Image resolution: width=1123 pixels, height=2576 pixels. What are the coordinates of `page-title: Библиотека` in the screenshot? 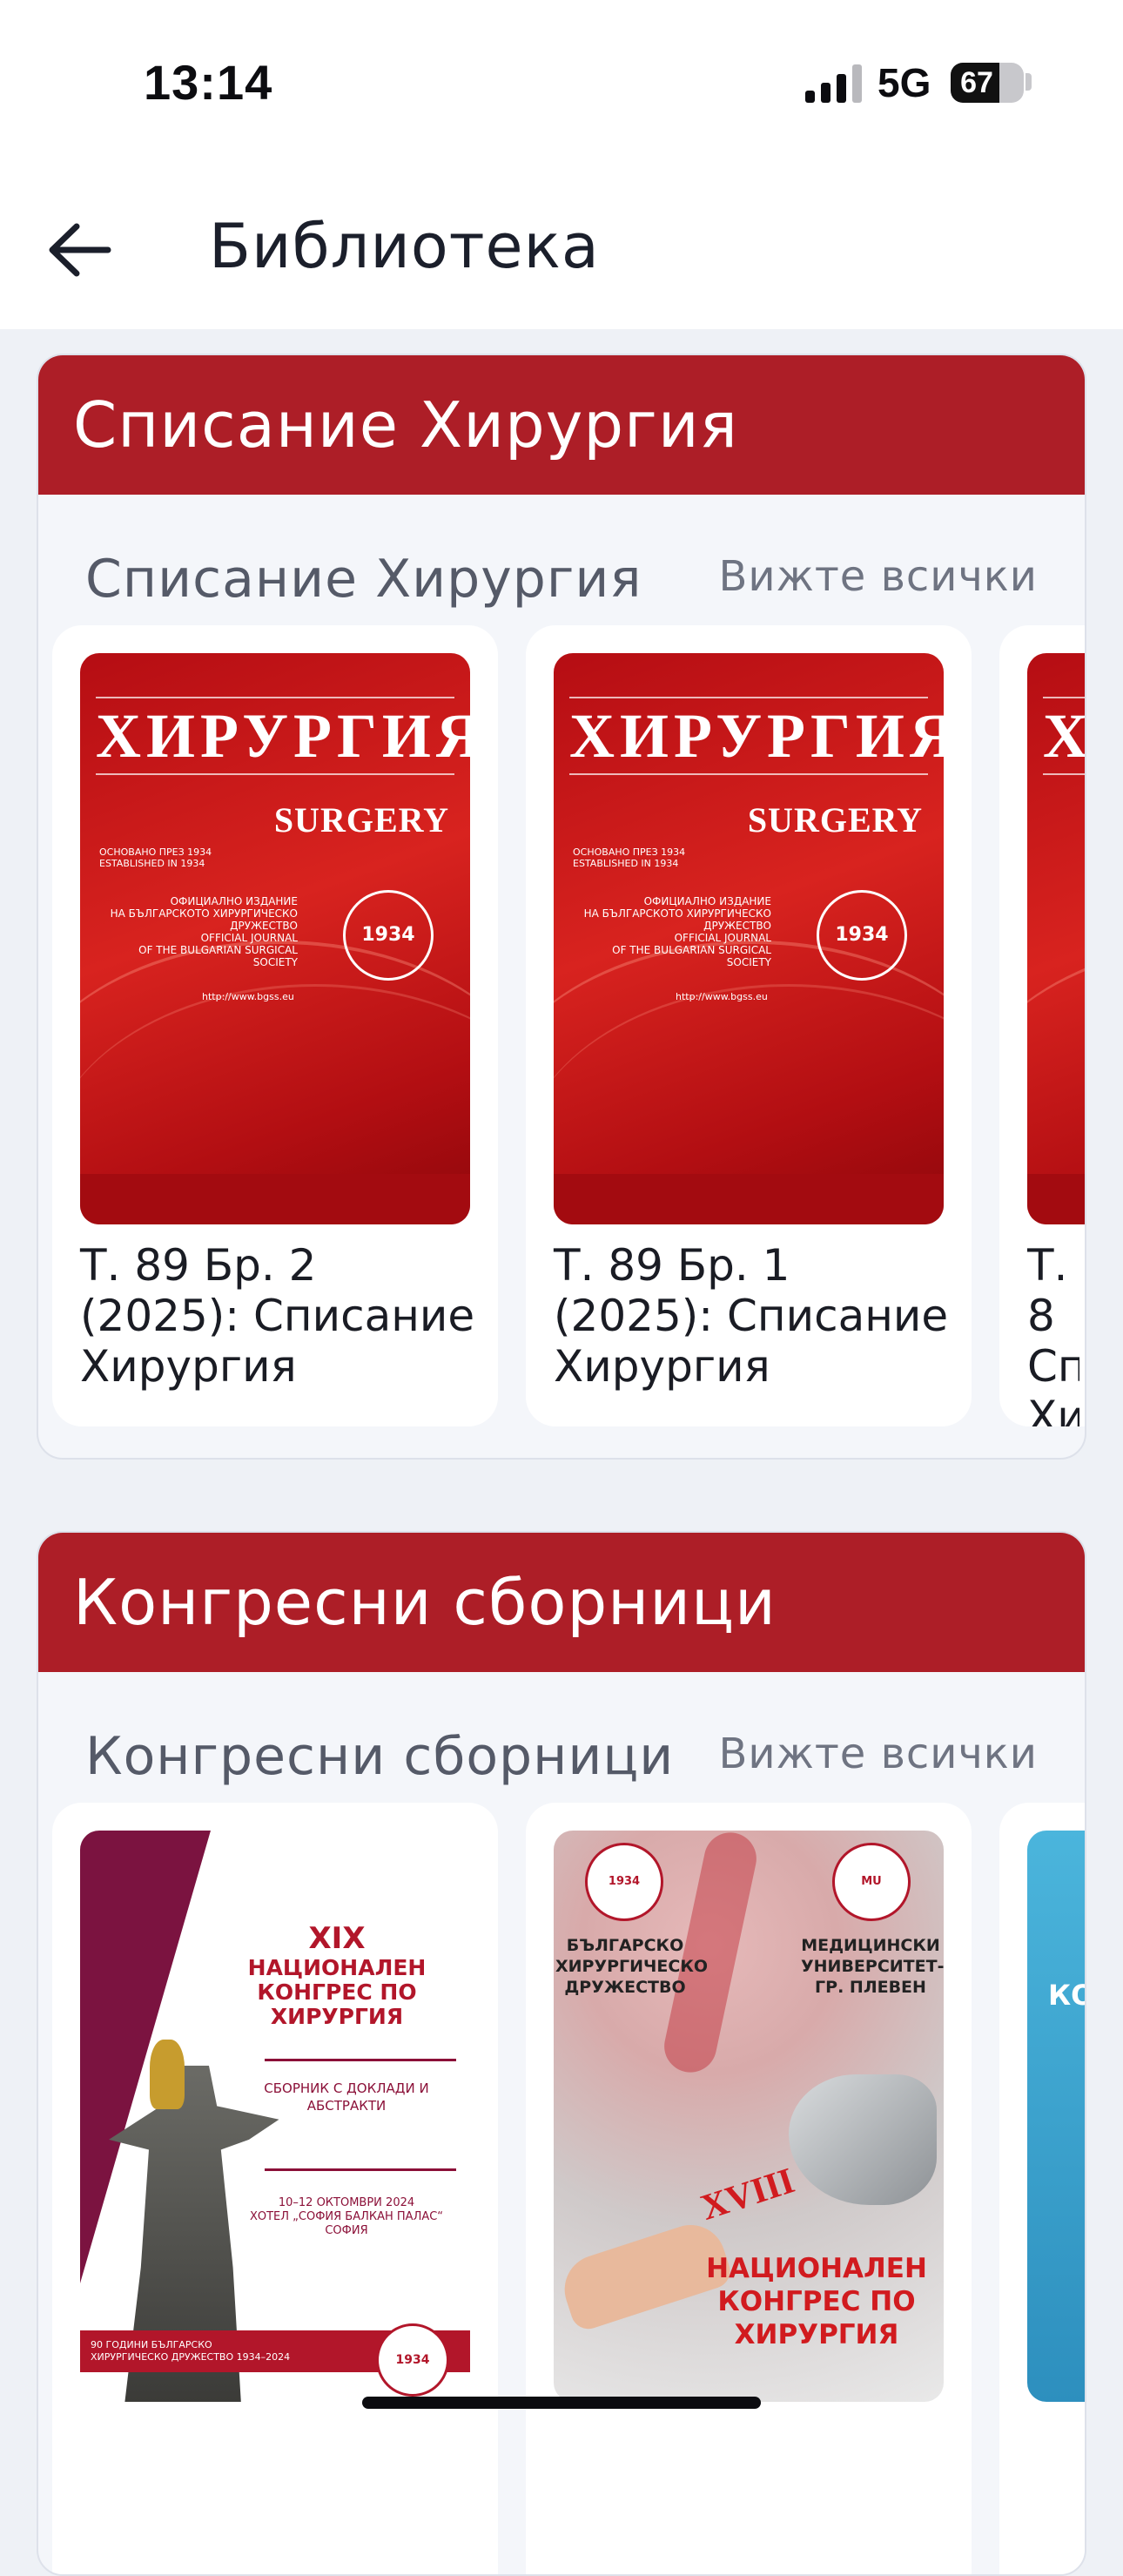 It's located at (405, 247).